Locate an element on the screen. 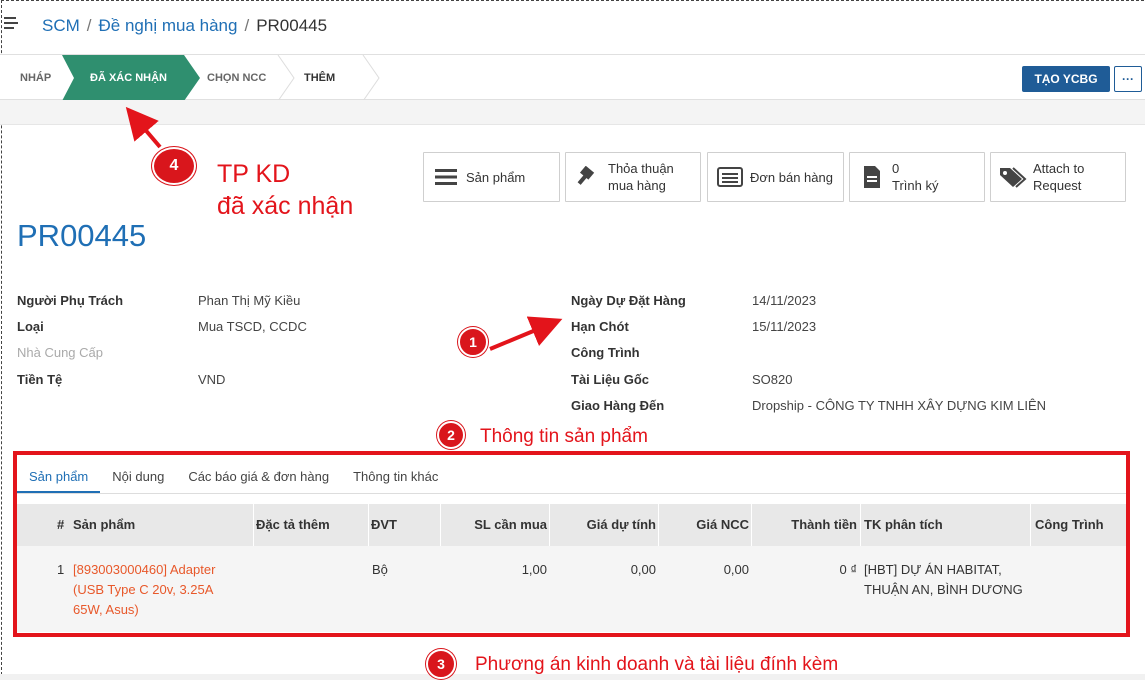 The width and height of the screenshot is (1145, 680). annotation-badge-1: 1 is located at coordinates (473, 342).